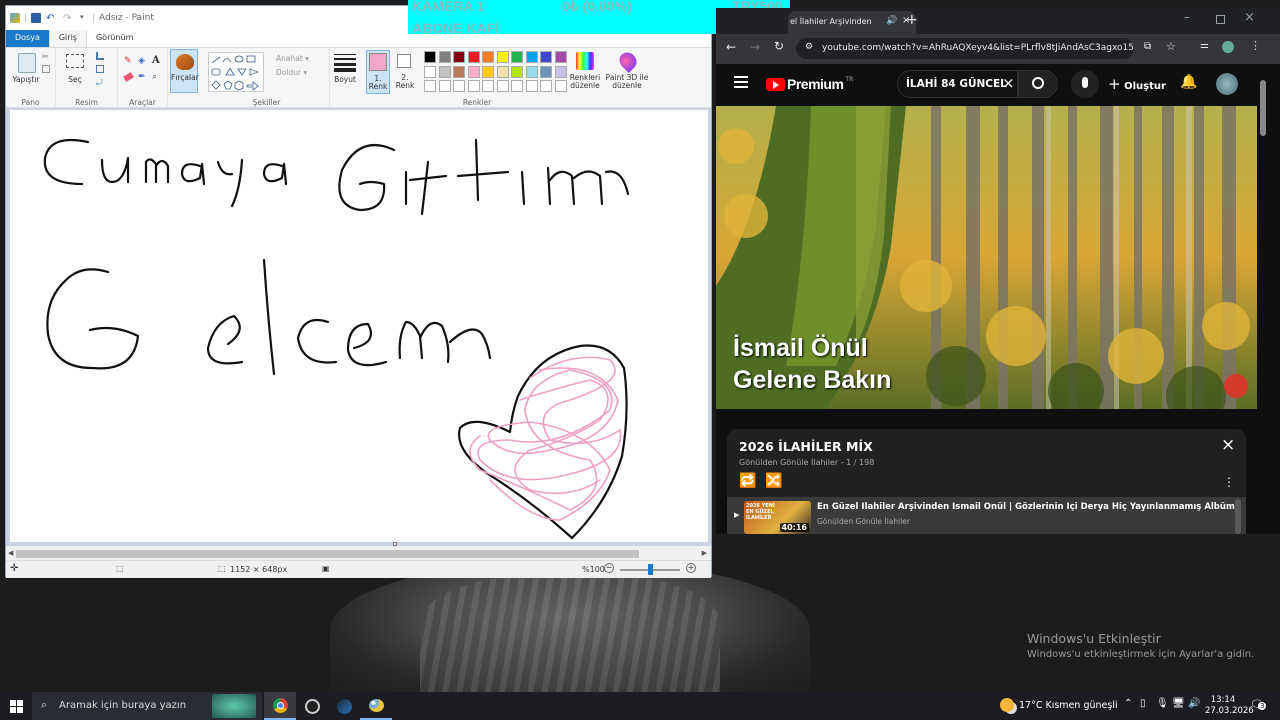 Image resolution: width=1280 pixels, height=720 pixels. What do you see at coordinates (1229, 482) in the screenshot?
I see `playlist-more-icon: ⋮` at bounding box center [1229, 482].